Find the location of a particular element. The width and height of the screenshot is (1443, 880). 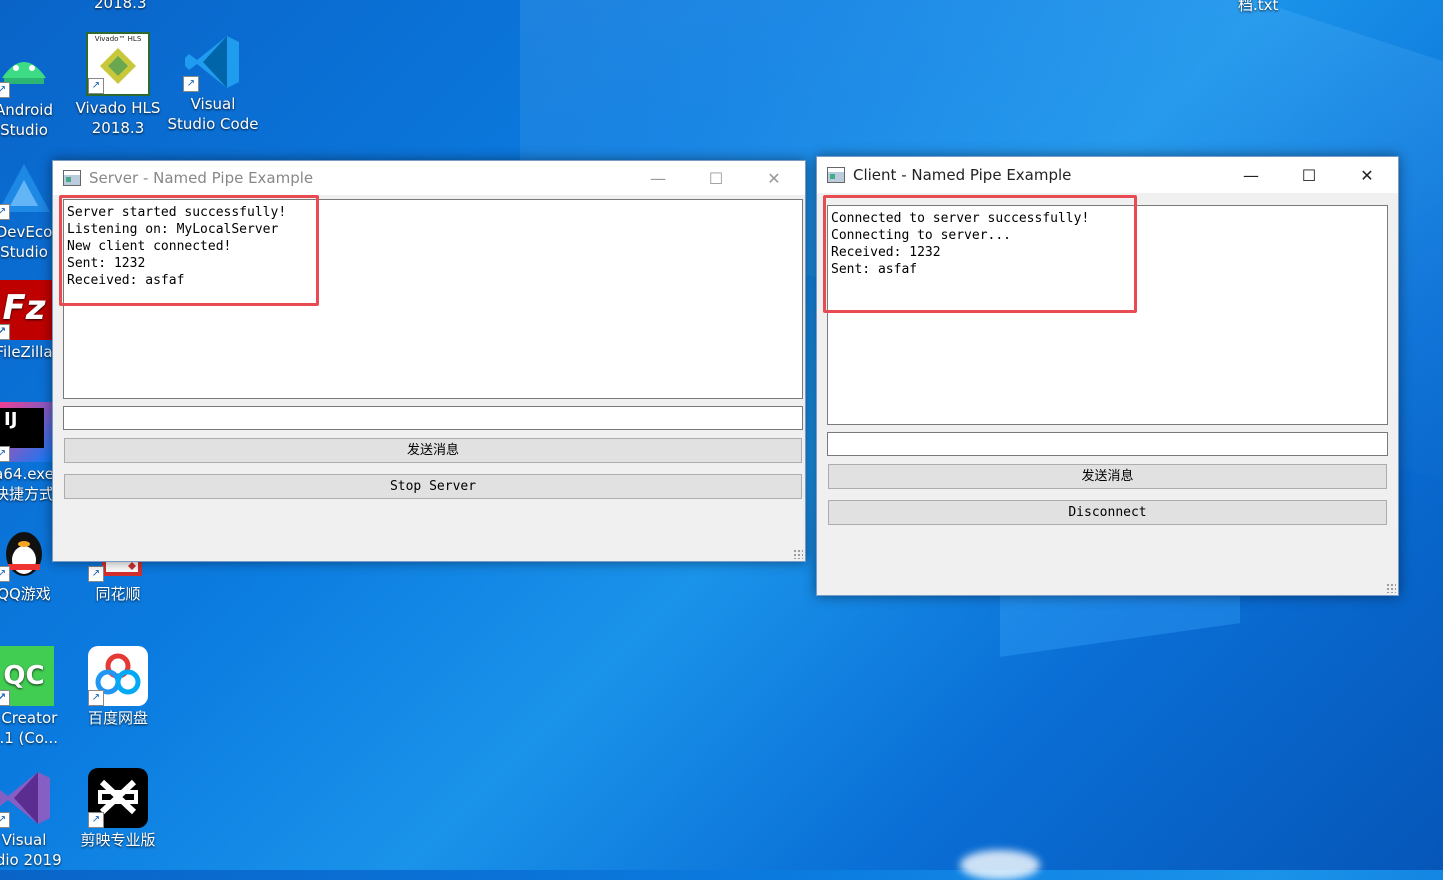

desktop-icon-android-studio: ↗ Android Studio is located at coordinates (35, 89).